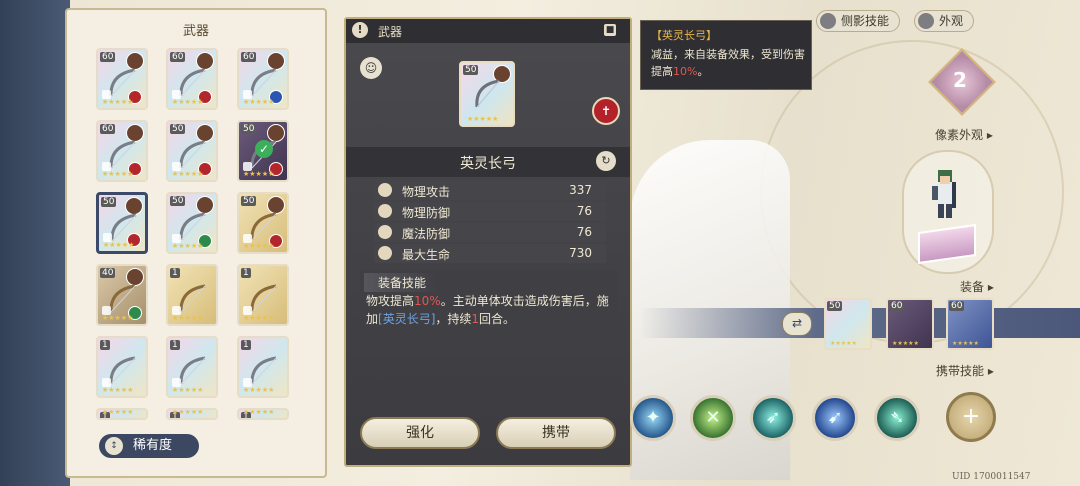 This screenshot has width=1080, height=486. Describe the element at coordinates (944, 21) in the screenshot. I see `tab-appearance: 外观` at that location.